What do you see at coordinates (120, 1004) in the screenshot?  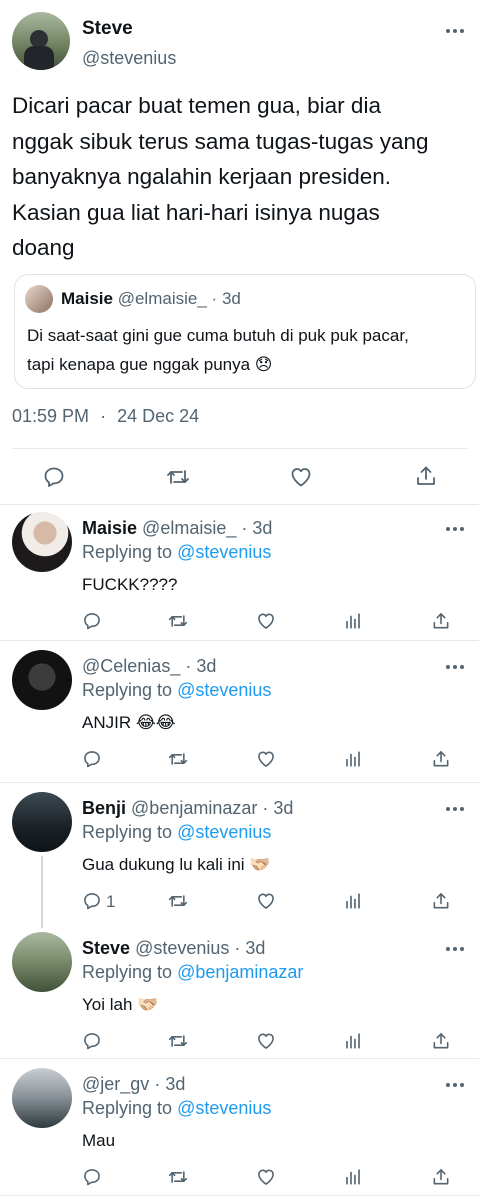 I see `reply-text: Yoi lah 🫱🏻‍🫲🏼` at bounding box center [120, 1004].